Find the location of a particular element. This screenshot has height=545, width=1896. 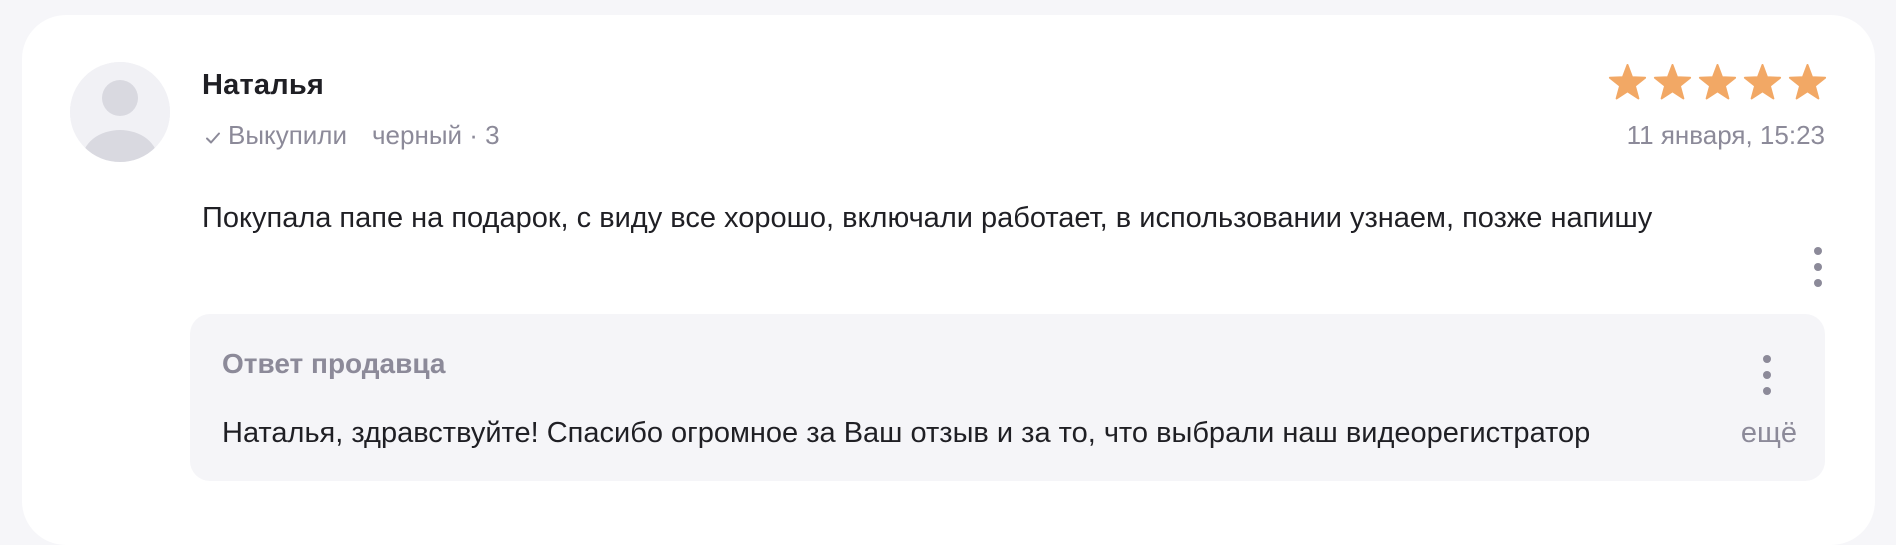

rating-stars is located at coordinates (1717, 82).